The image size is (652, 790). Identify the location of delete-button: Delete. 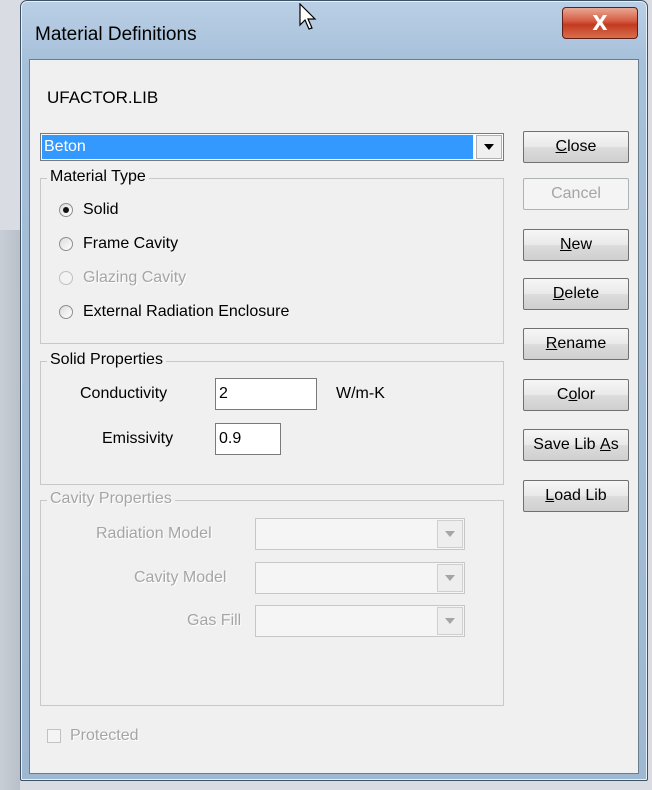
(576, 294).